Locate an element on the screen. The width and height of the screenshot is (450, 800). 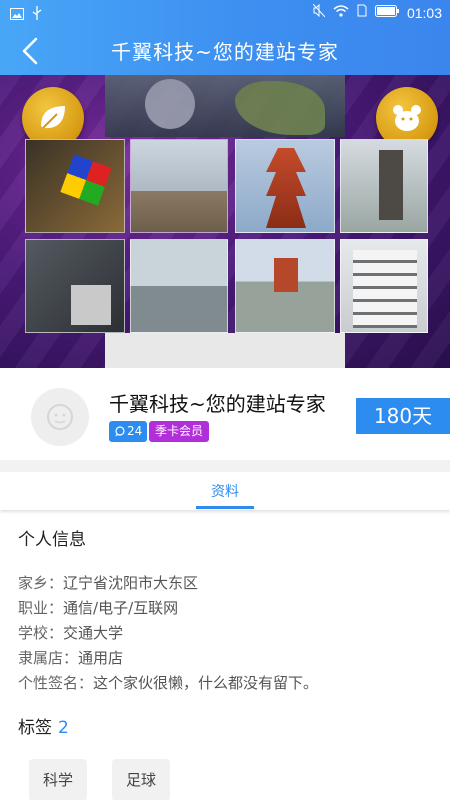
page-title: 千翼科技~您的建站专家 is located at coordinates (225, 52).